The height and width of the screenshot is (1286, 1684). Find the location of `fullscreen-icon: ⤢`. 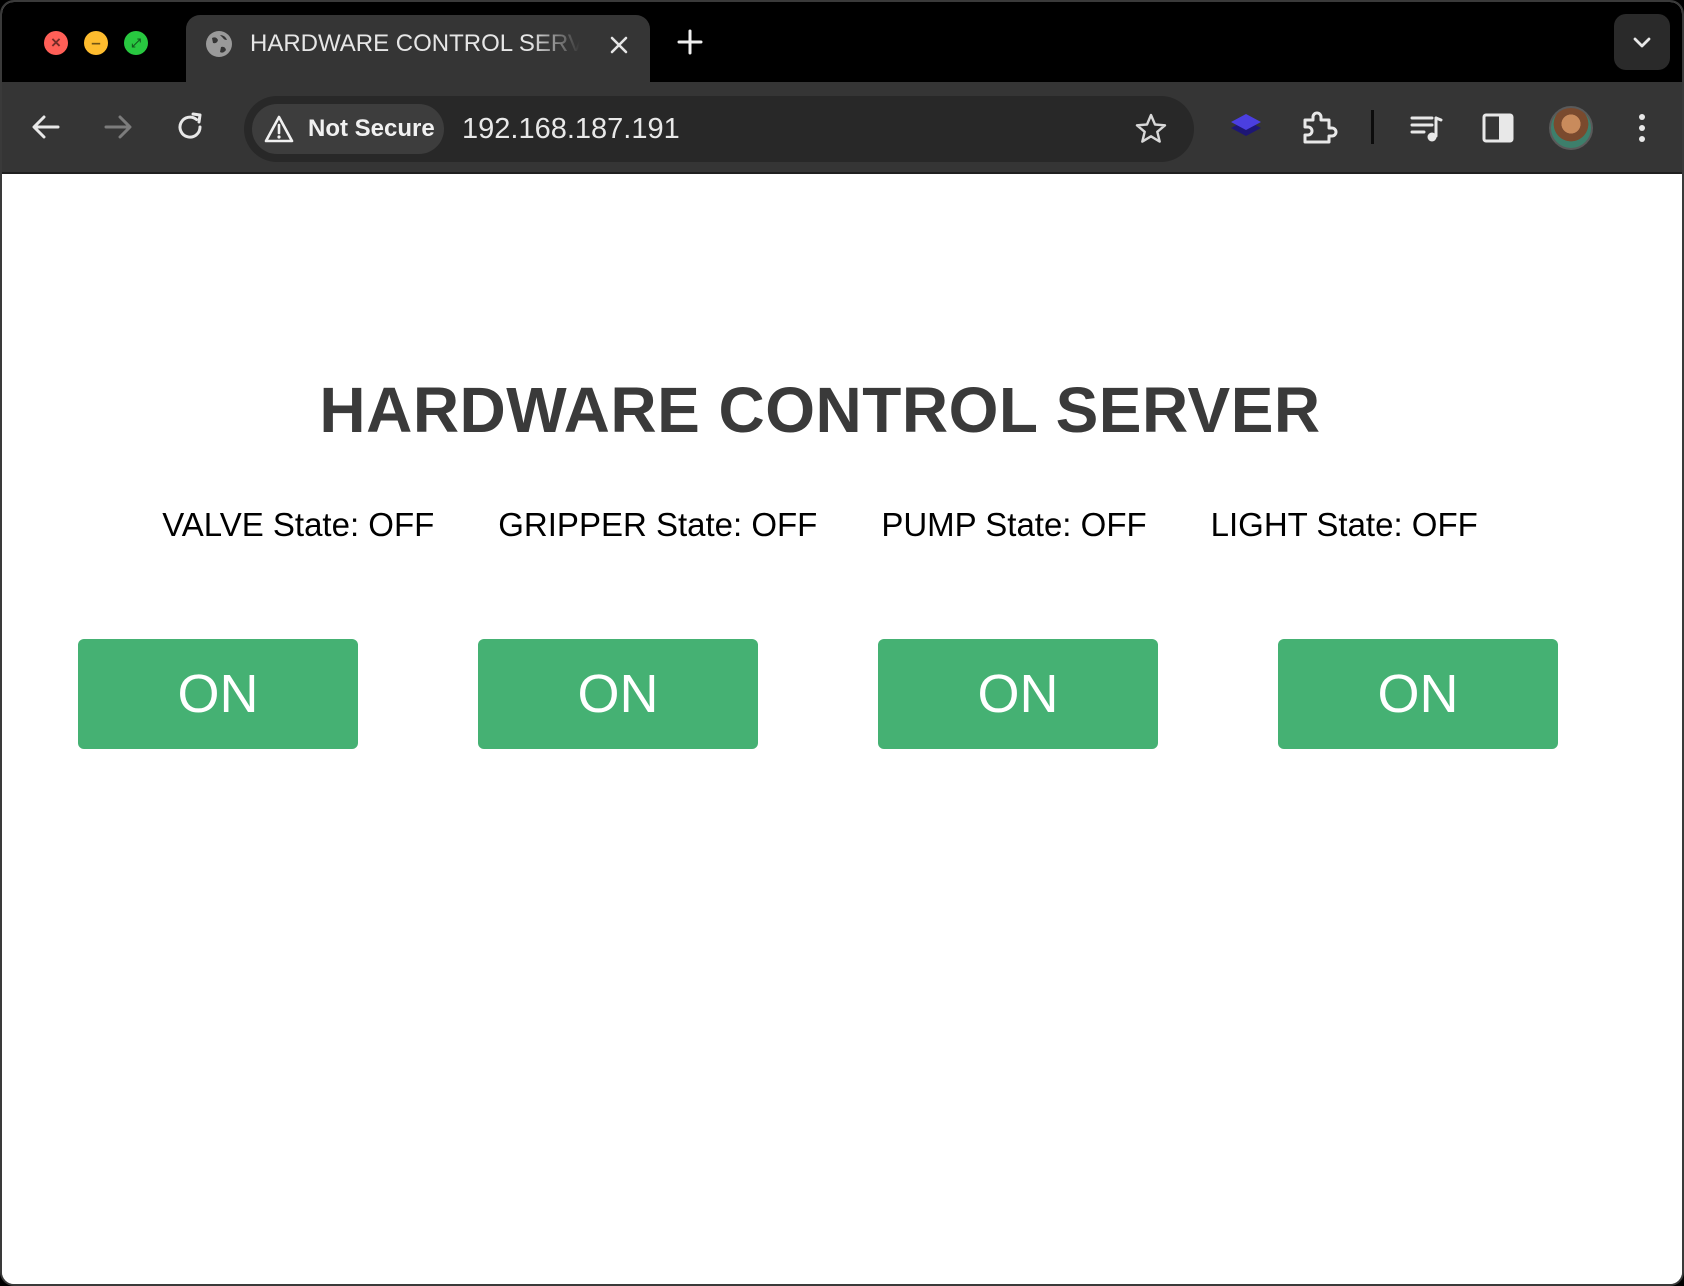

fullscreen-icon: ⤢ is located at coordinates (136, 43).